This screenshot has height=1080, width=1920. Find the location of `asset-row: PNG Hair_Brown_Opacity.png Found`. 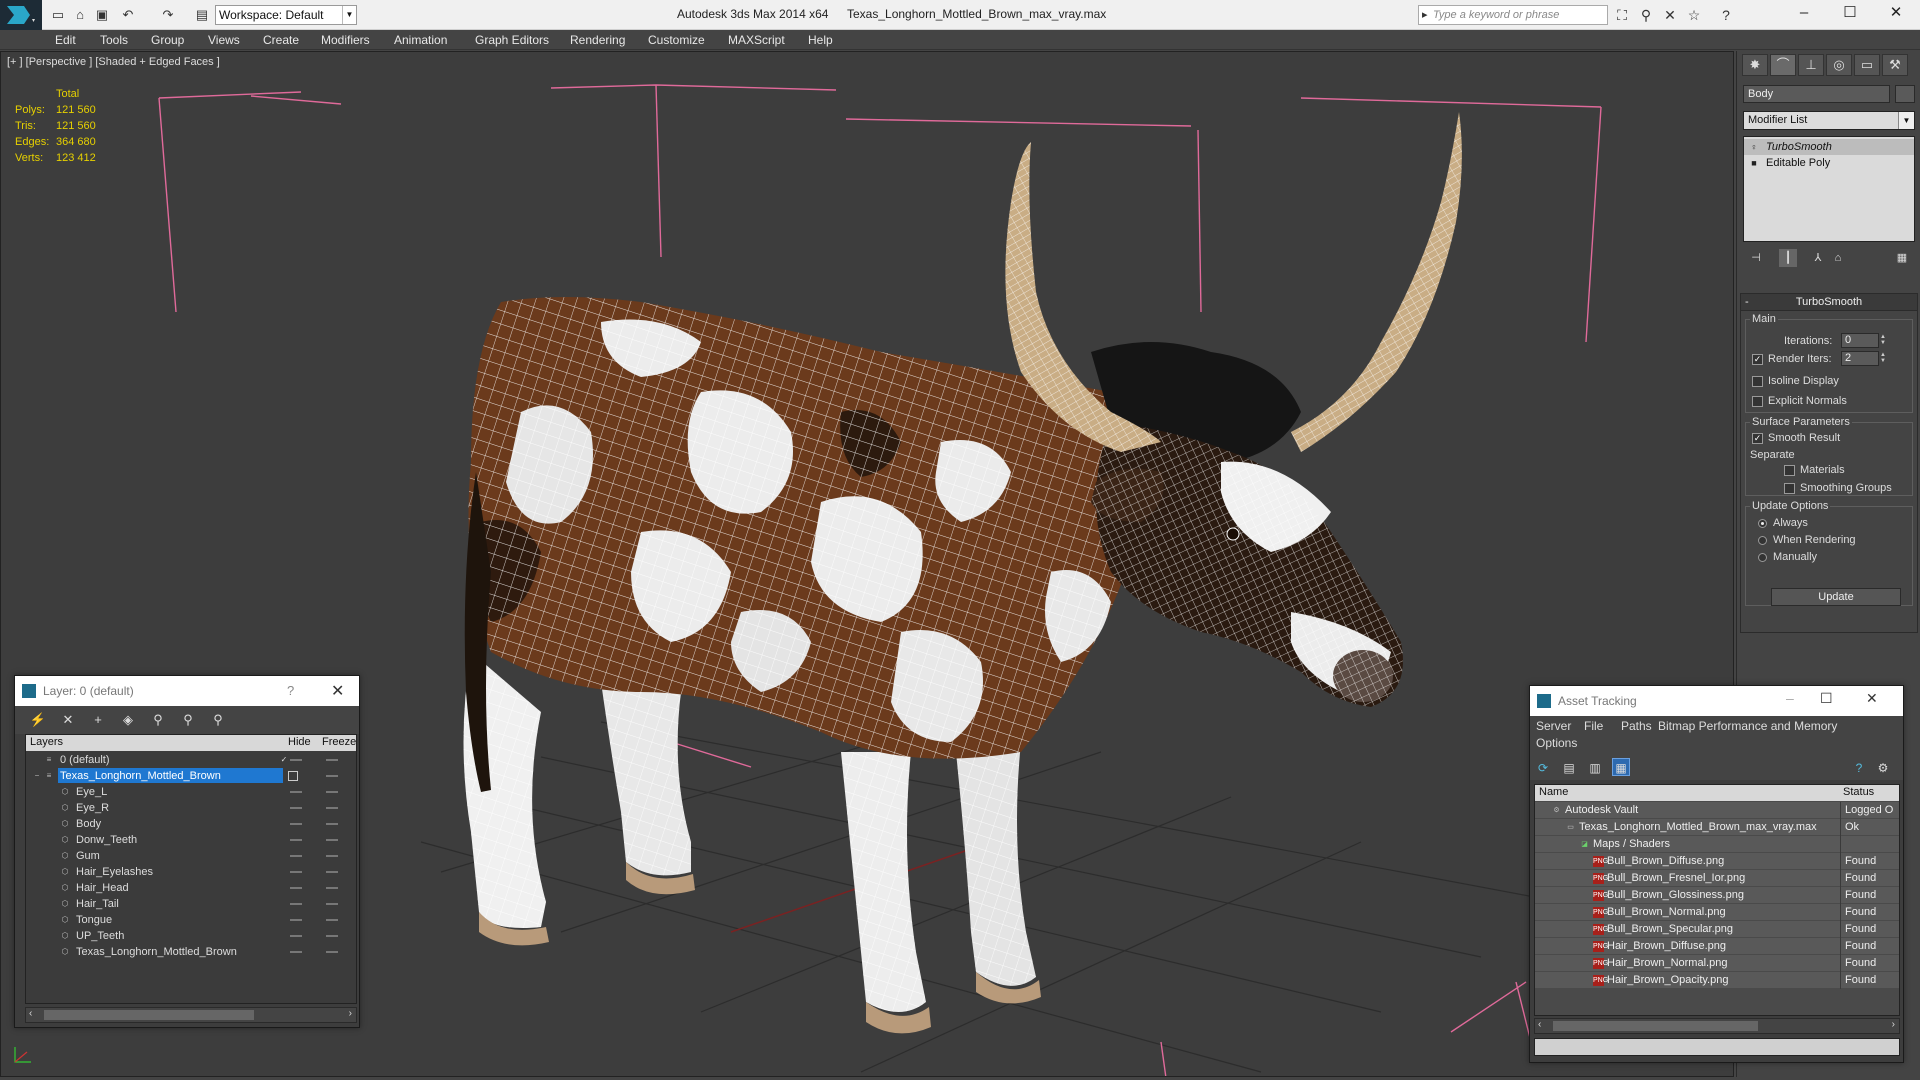

asset-row: PNG Hair_Brown_Opacity.png Found is located at coordinates (1717, 980).